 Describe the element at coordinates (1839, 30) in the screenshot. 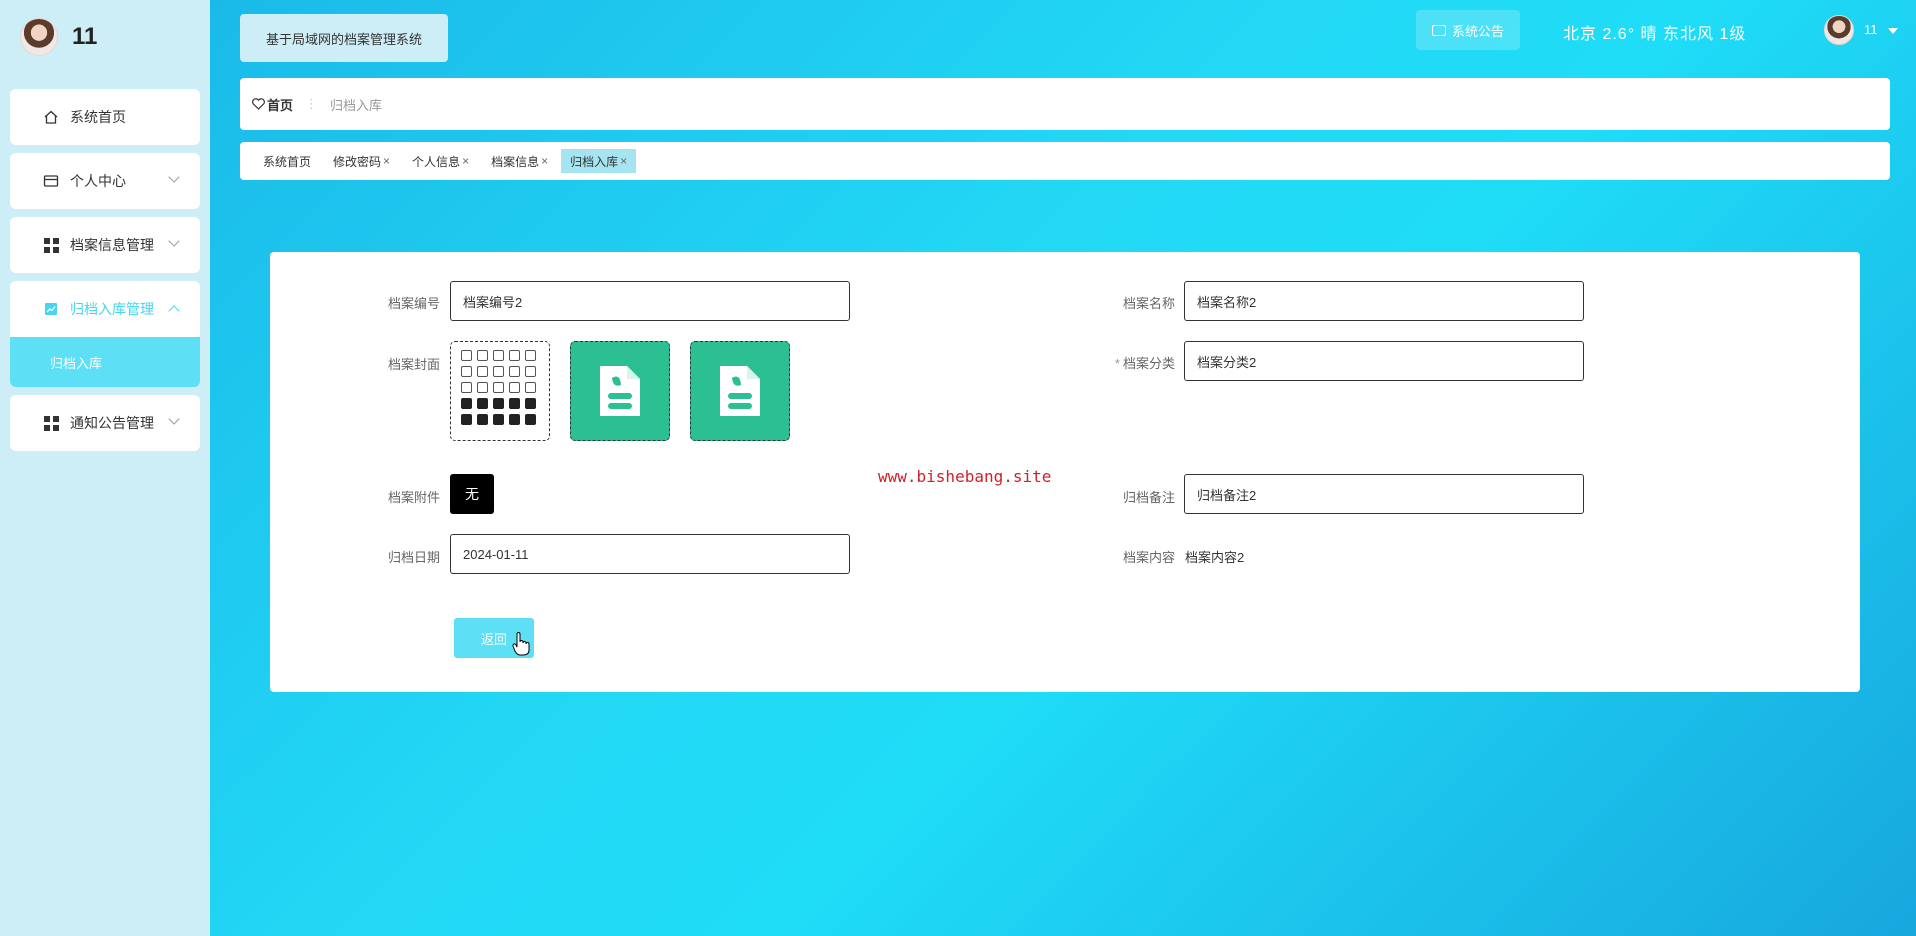

I see `header-avatar` at that location.